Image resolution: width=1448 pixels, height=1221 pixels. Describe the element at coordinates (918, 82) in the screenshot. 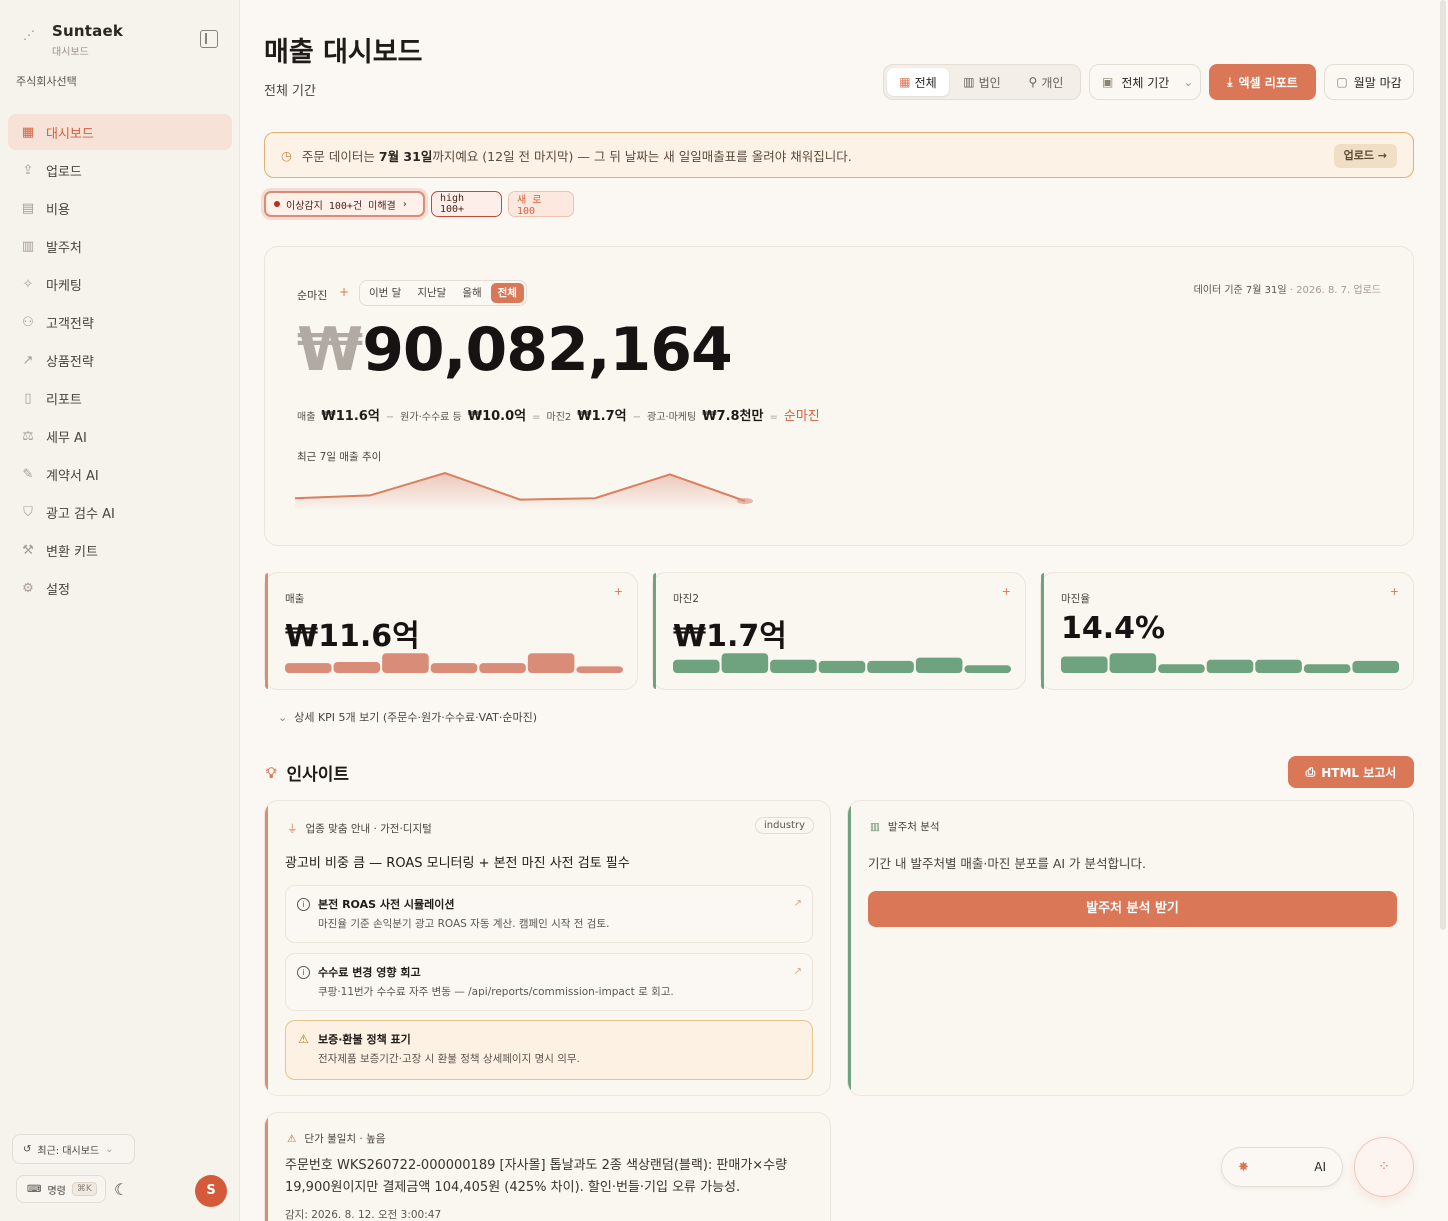

I see `segment-all: ▦ 전체` at that location.